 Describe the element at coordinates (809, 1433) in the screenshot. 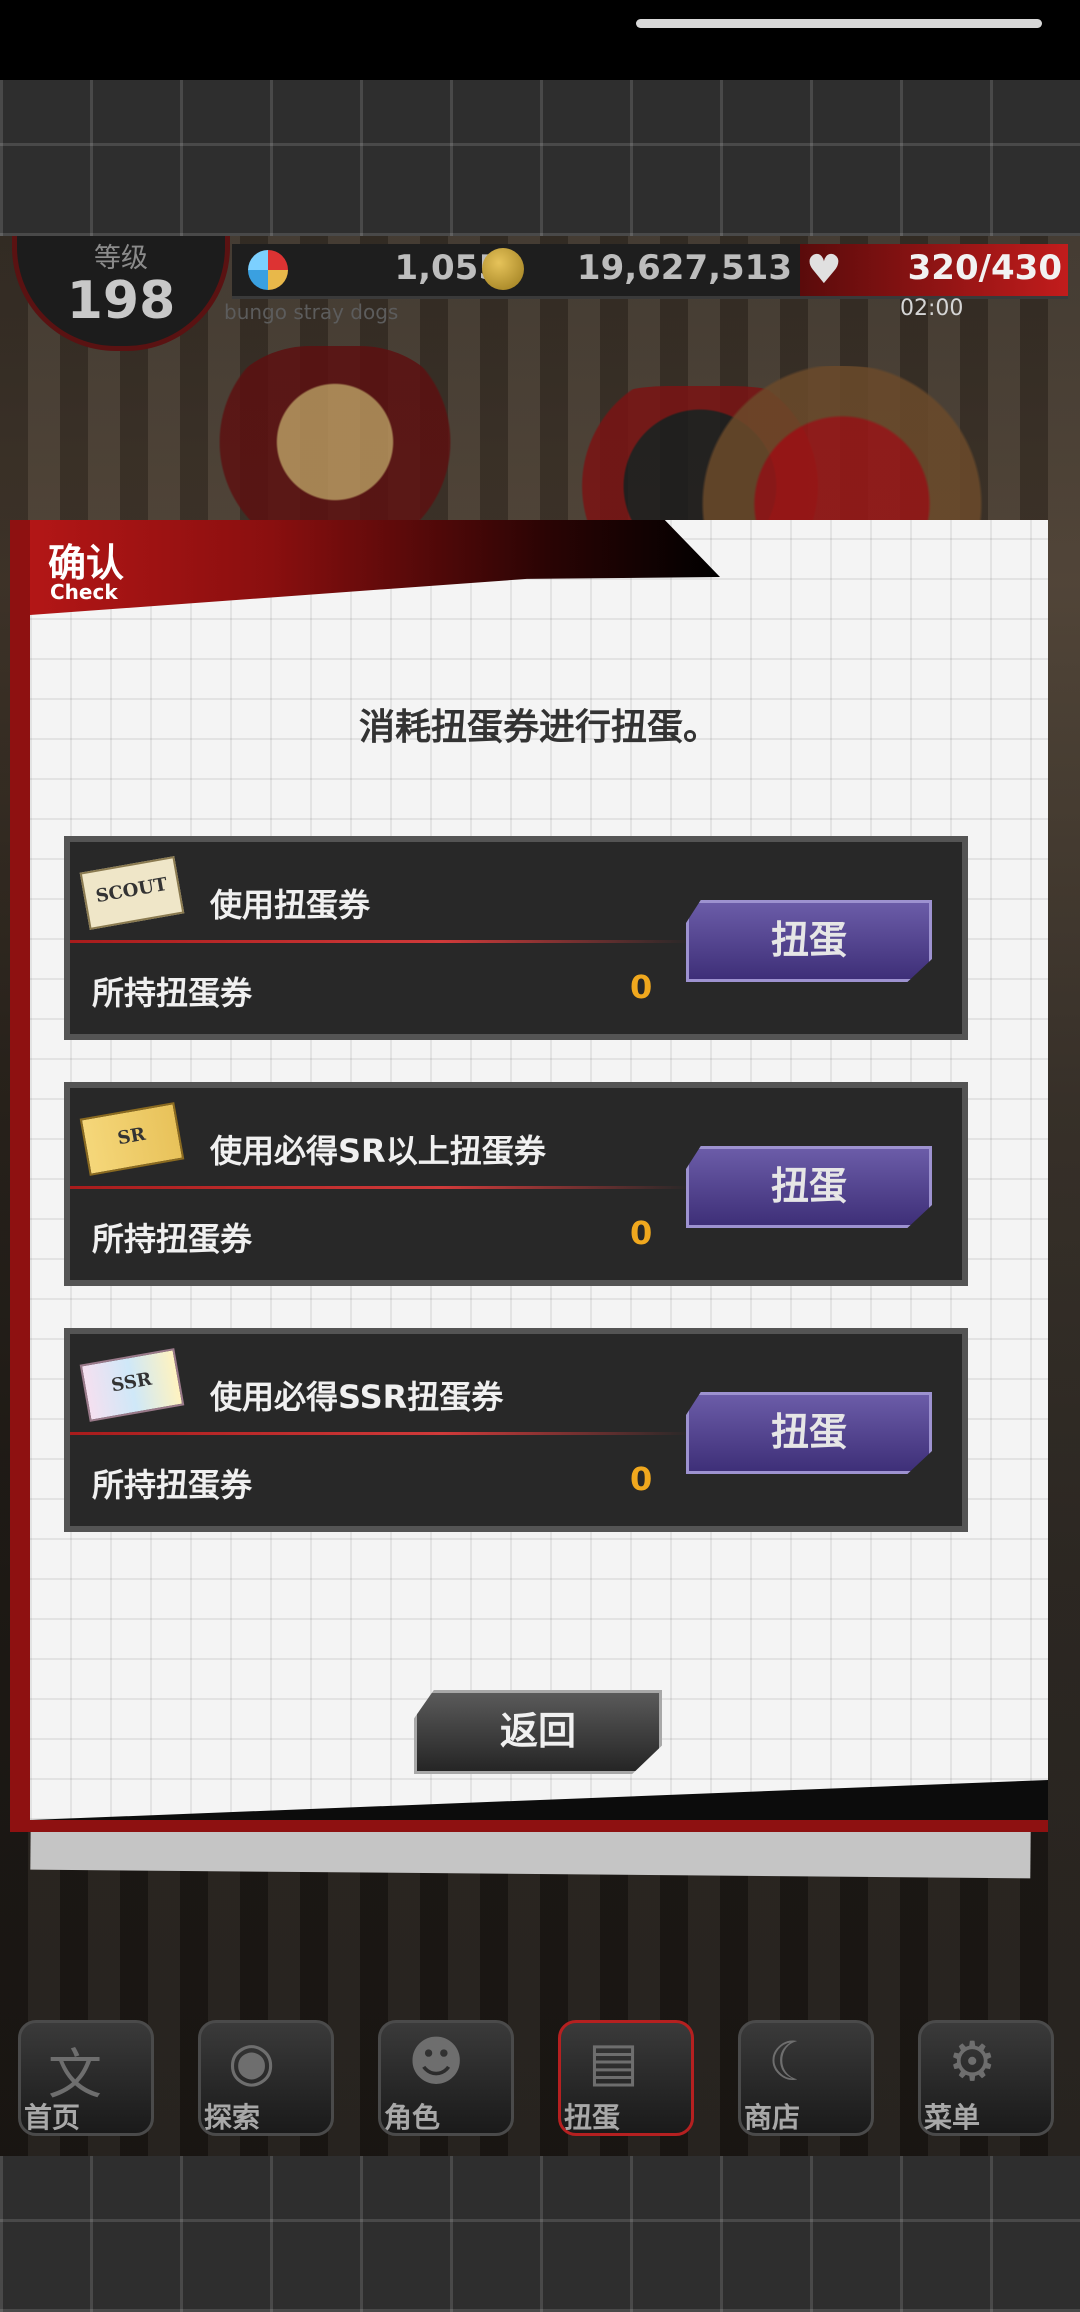

I see `gacha-button-ssr: 扭蛋` at that location.